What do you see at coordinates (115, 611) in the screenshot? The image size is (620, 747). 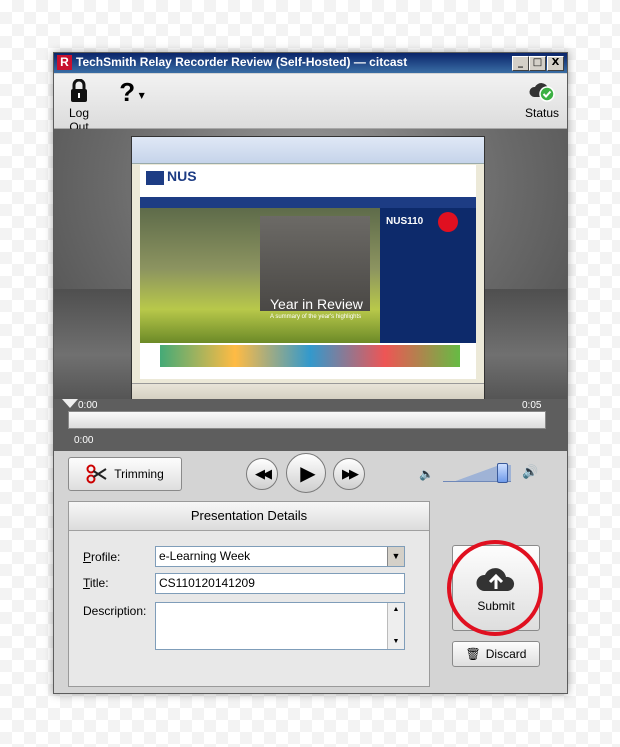 I see `description-label: Description:` at bounding box center [115, 611].